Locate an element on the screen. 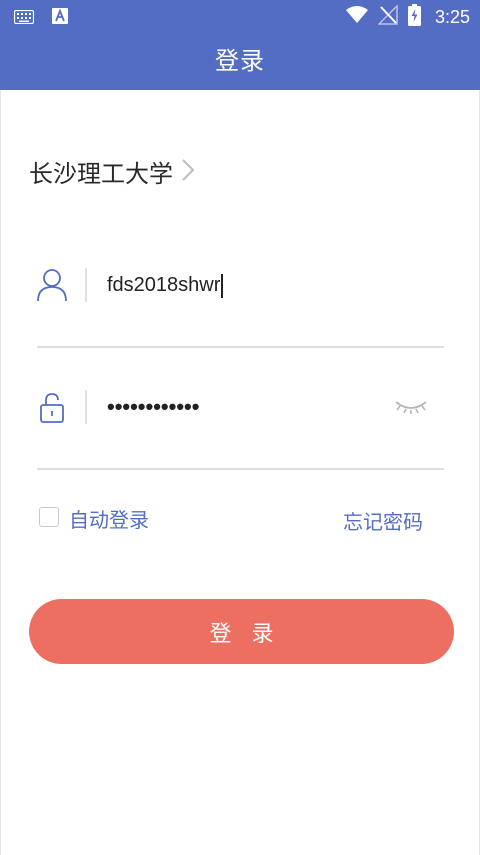  app-a-icon is located at coordinates (60, 18).